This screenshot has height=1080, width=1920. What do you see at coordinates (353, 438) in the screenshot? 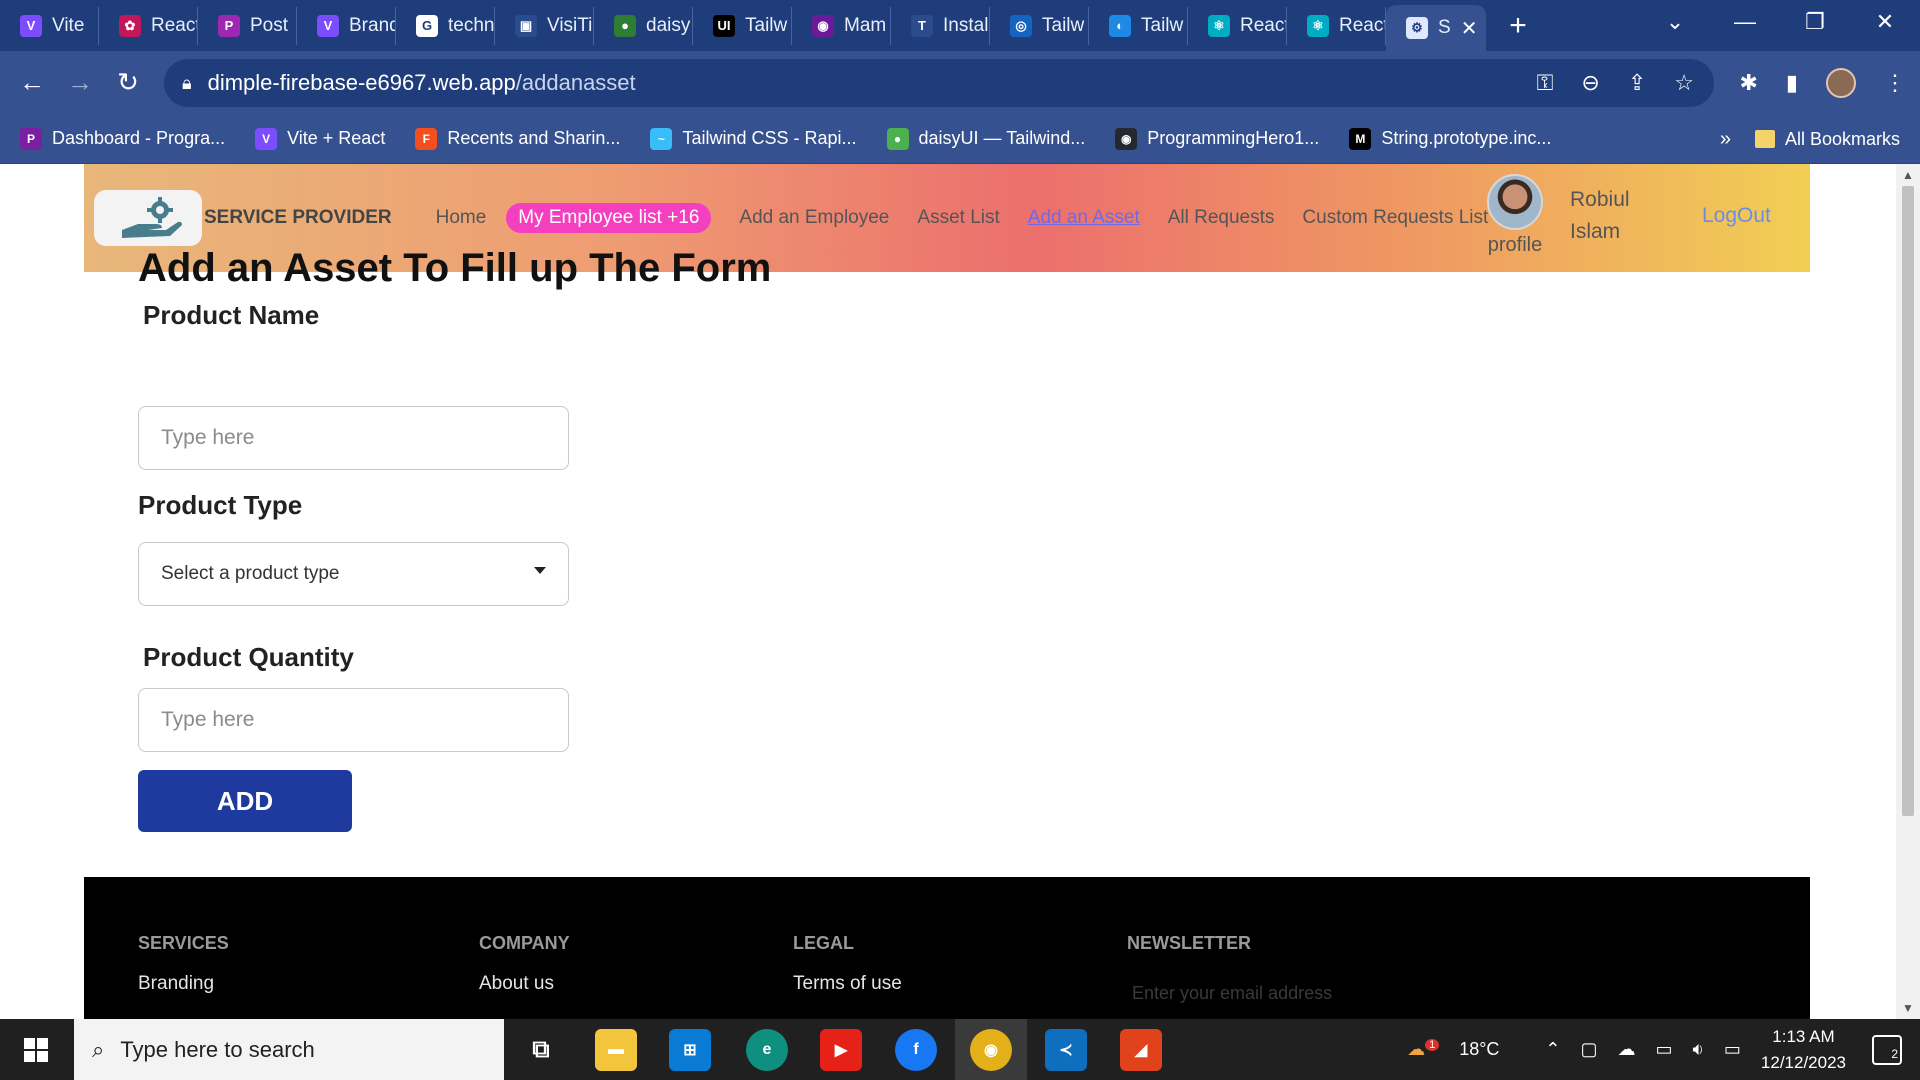
I see `product-name-input: Type here` at bounding box center [353, 438].